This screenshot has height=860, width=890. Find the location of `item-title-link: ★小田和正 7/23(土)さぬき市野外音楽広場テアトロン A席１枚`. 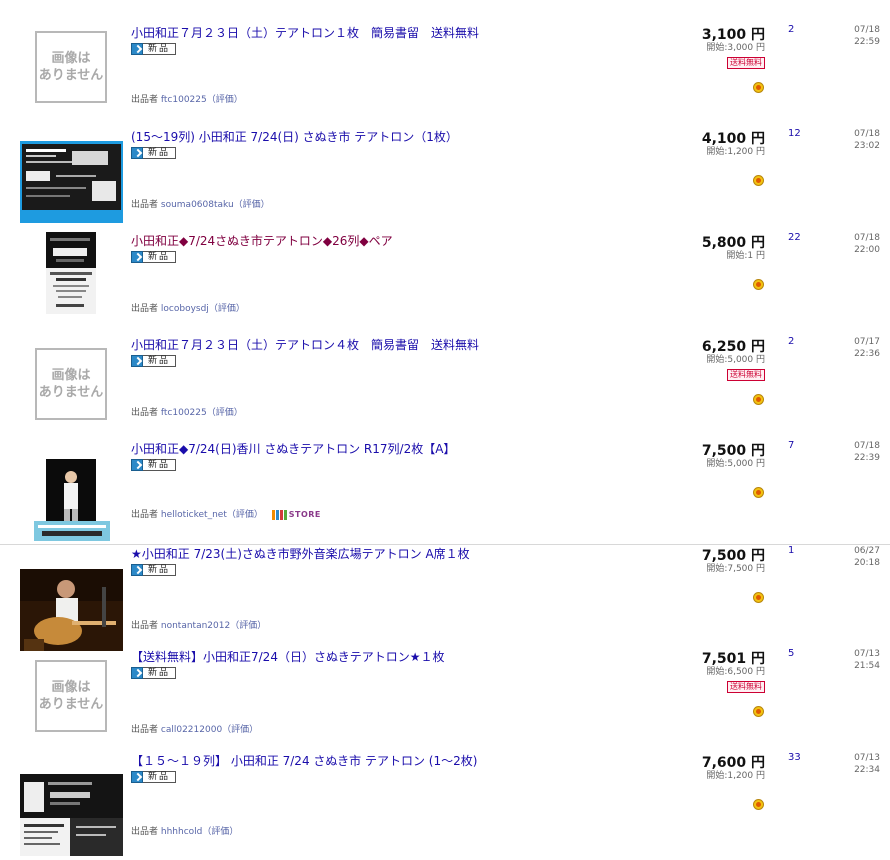

item-title-link: ★小田和正 7/23(土)さぬき市野外音楽広場テアトロン A席１枚 is located at coordinates (300, 553).